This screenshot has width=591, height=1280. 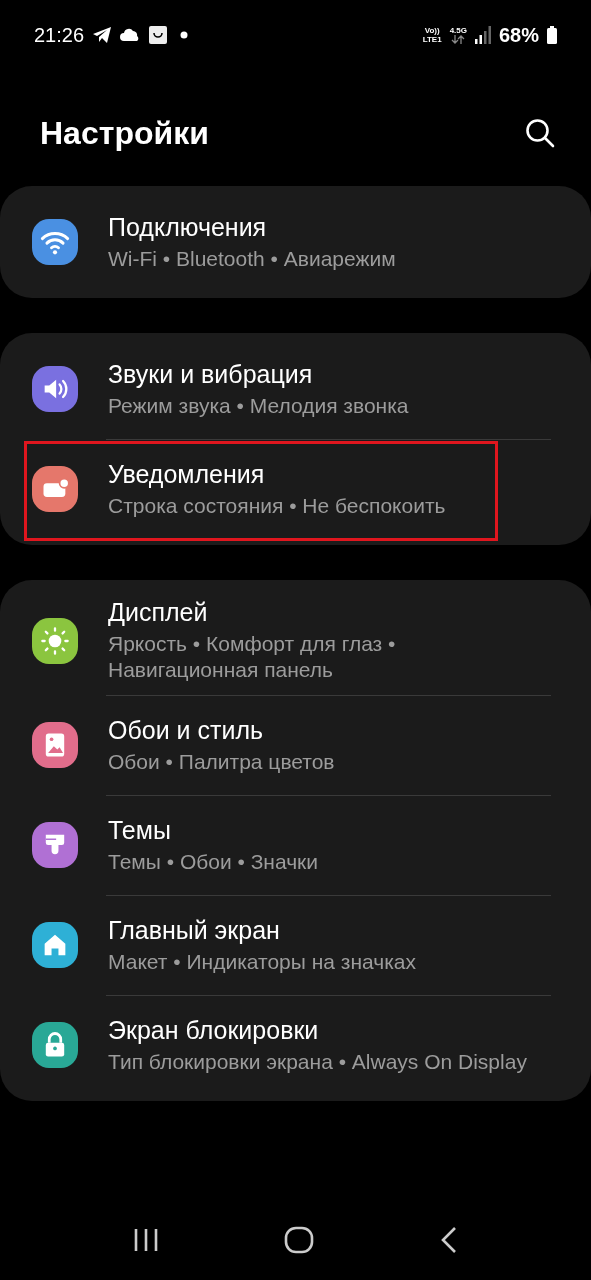 I want to click on back-icon, so click(x=449, y=1240).